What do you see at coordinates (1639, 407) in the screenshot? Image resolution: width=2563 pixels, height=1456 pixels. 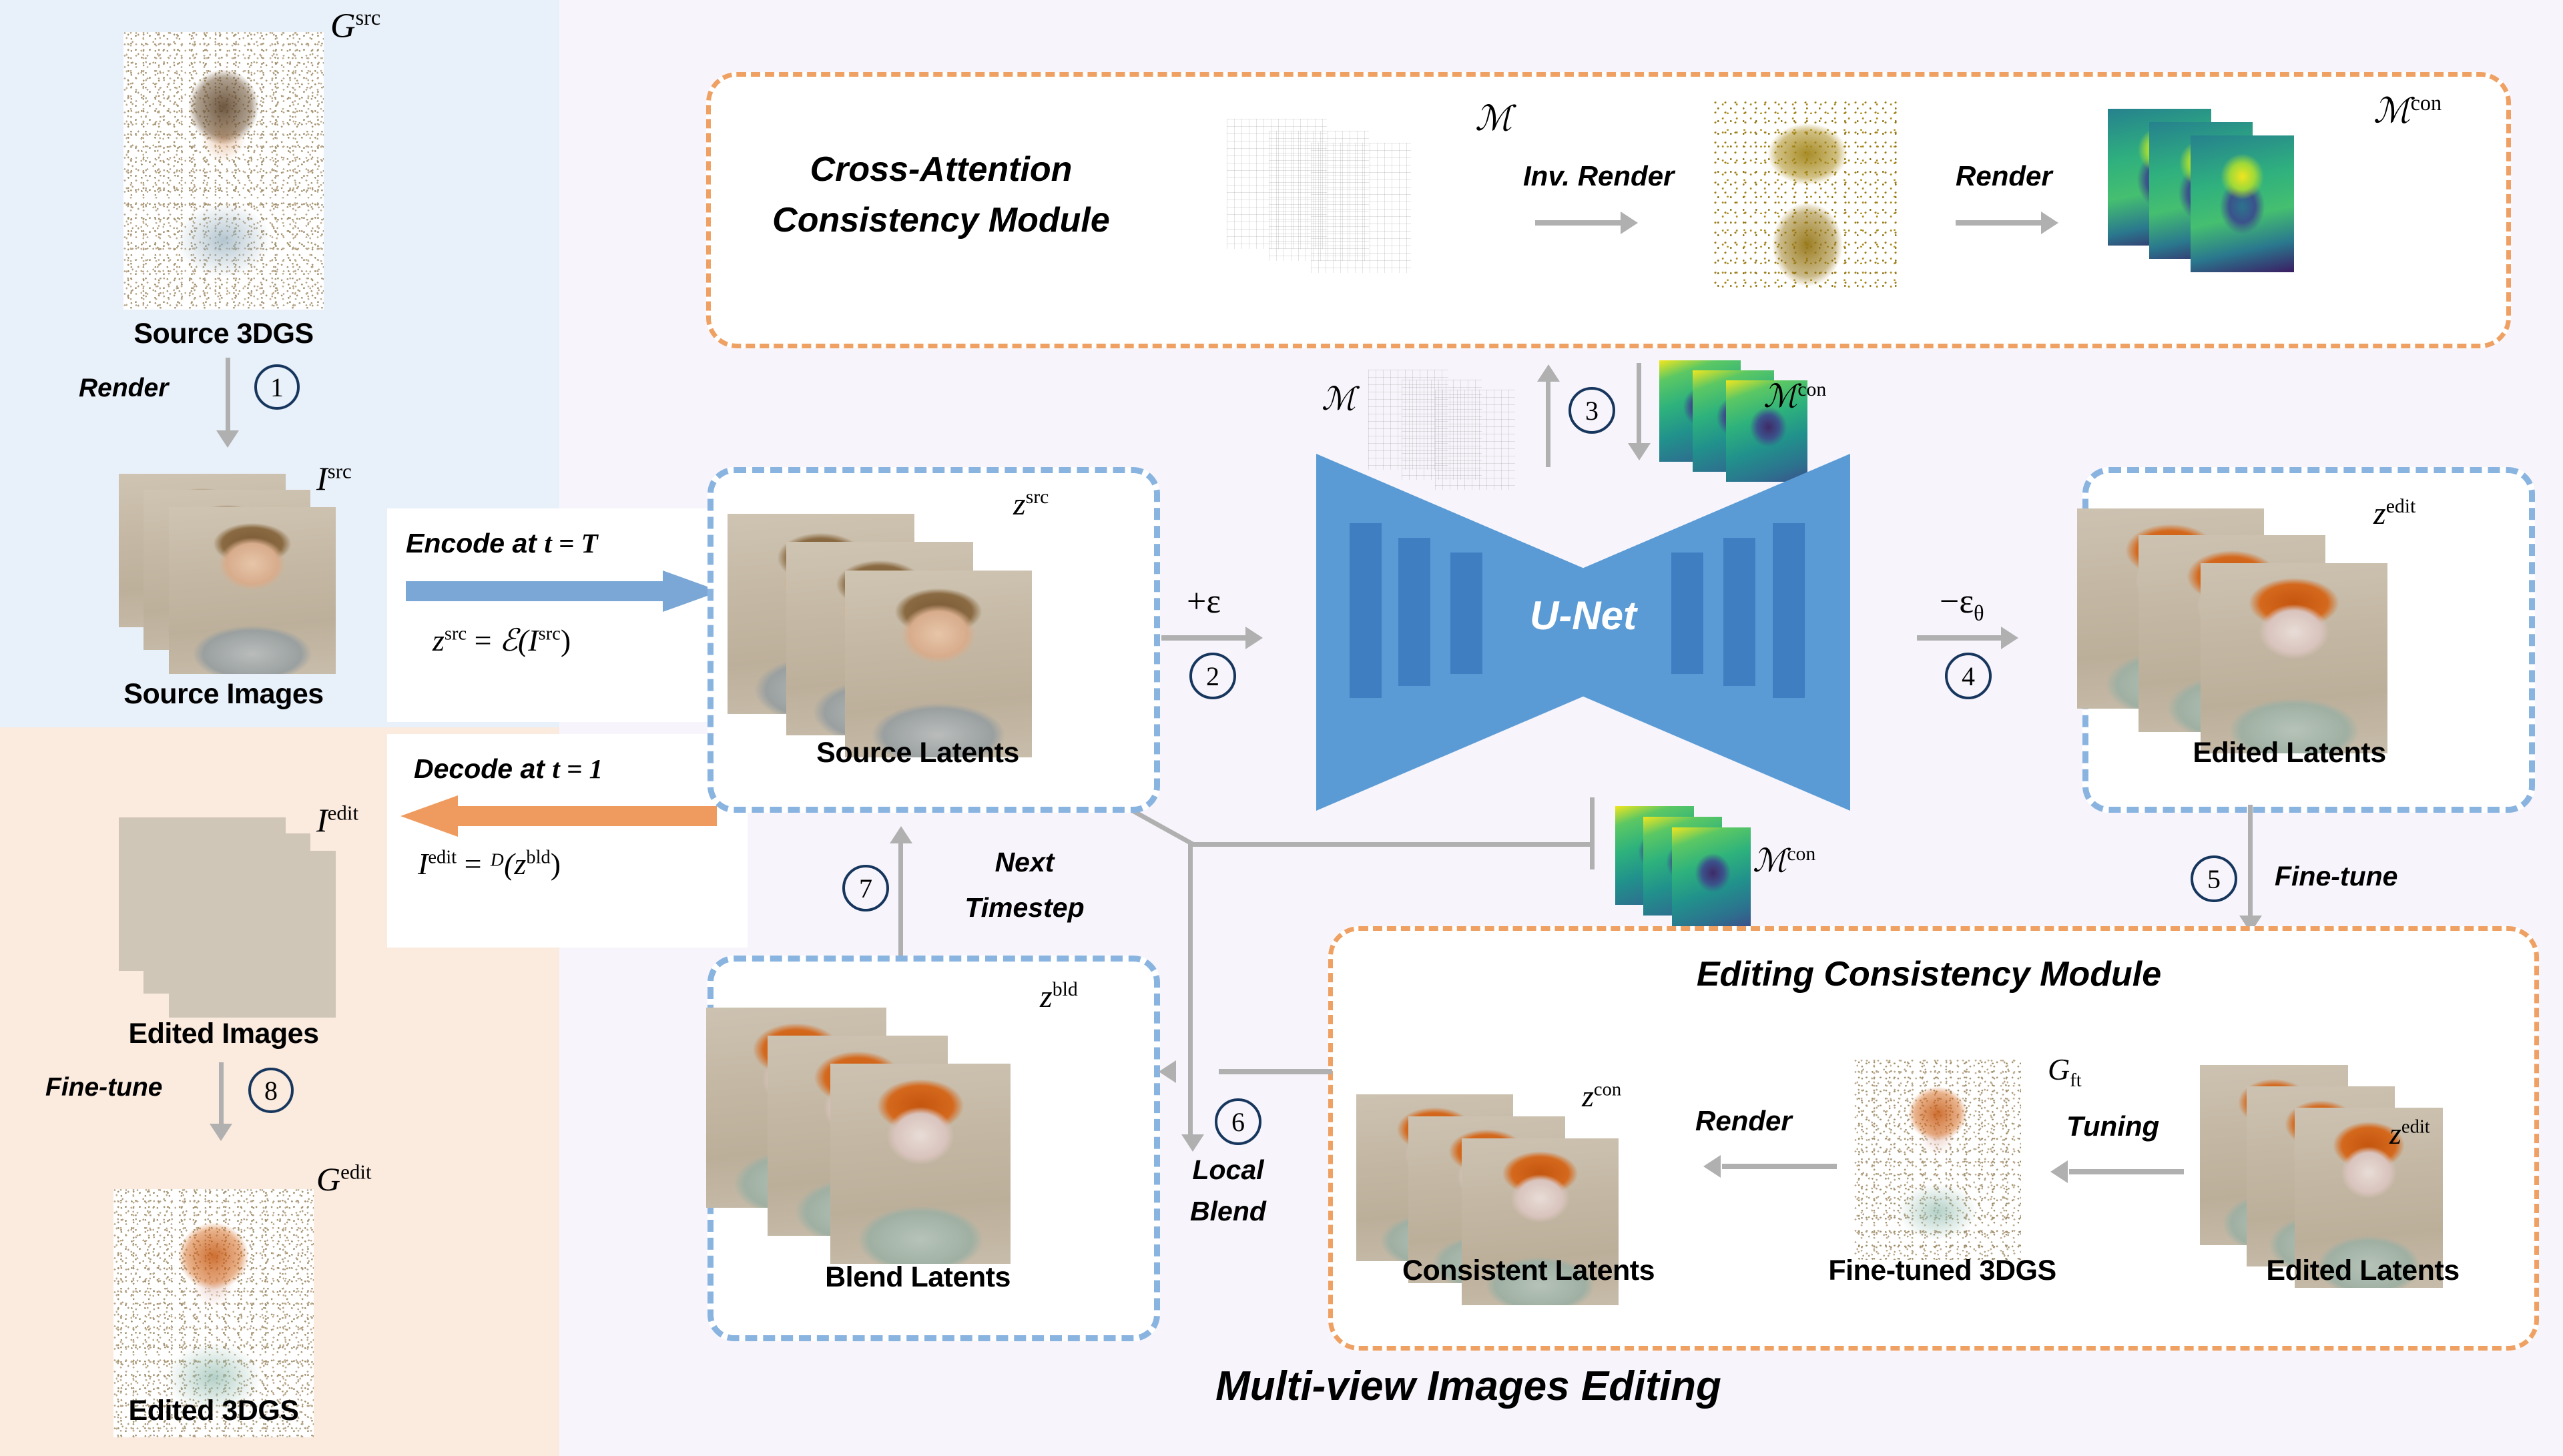 I see `attention-in-arrow-line` at bounding box center [1639, 407].